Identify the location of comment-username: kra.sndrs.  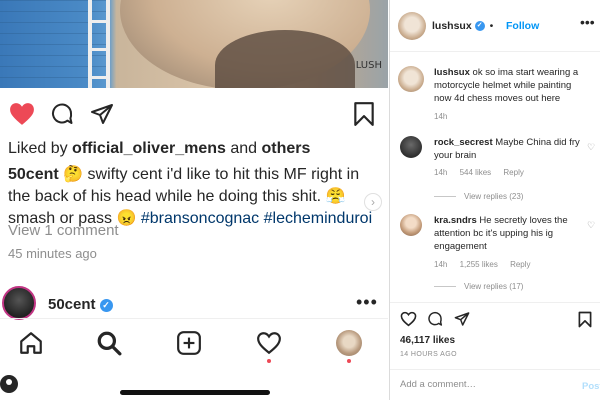
(455, 220).